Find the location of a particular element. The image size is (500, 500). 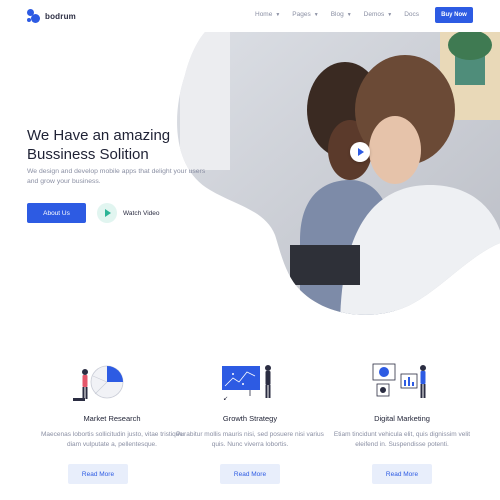

nav-label: Docs is located at coordinates (412, 14).